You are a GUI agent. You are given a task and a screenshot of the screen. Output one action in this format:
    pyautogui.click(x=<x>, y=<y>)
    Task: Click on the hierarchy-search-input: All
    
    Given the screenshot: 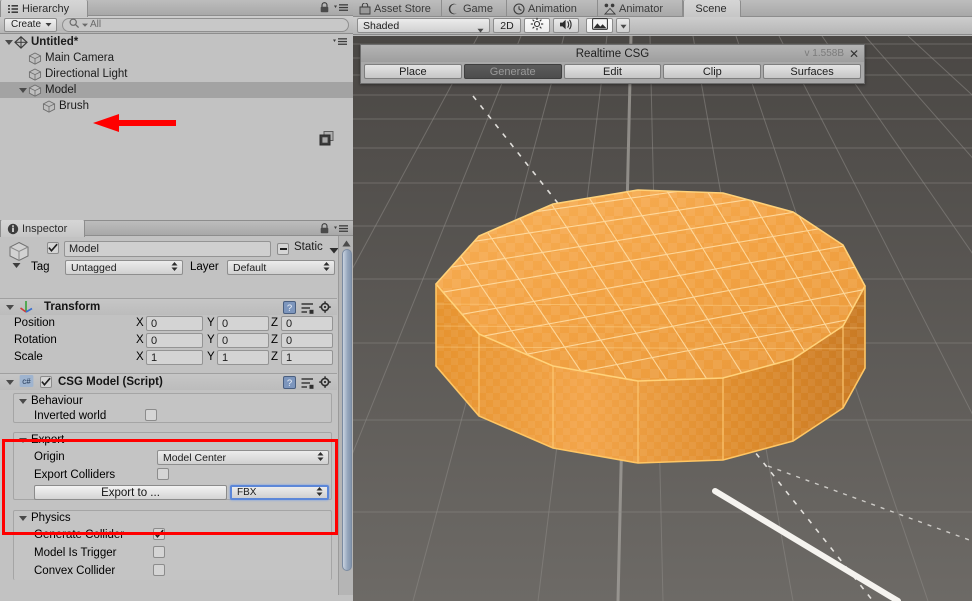 What is the action you would take?
    pyautogui.click(x=205, y=24)
    